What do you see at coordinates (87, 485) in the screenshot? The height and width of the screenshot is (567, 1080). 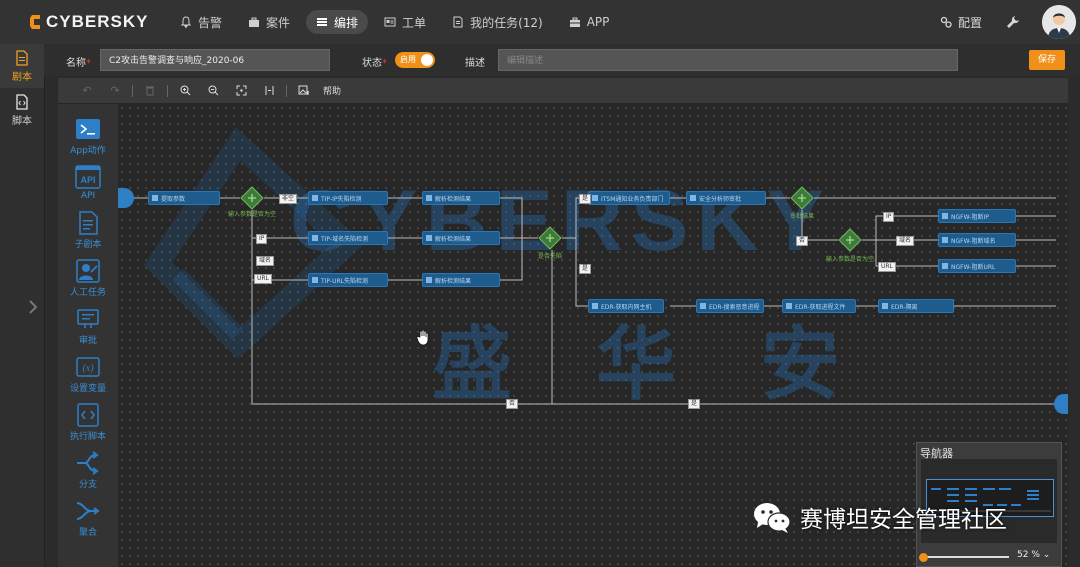 I see `palette-item-label: 分支` at bounding box center [87, 485].